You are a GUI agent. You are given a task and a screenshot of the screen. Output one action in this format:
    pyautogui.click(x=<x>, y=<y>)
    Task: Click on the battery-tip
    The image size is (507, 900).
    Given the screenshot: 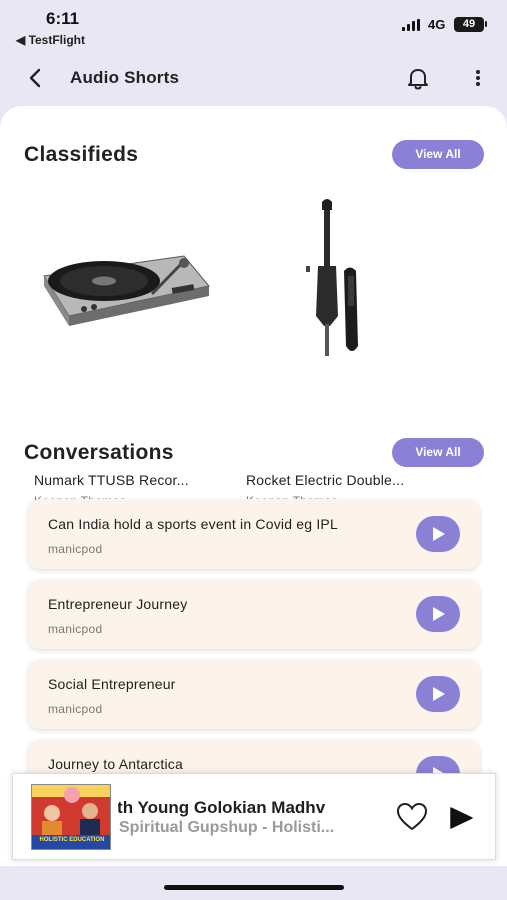 What is the action you would take?
    pyautogui.click(x=486, y=24)
    